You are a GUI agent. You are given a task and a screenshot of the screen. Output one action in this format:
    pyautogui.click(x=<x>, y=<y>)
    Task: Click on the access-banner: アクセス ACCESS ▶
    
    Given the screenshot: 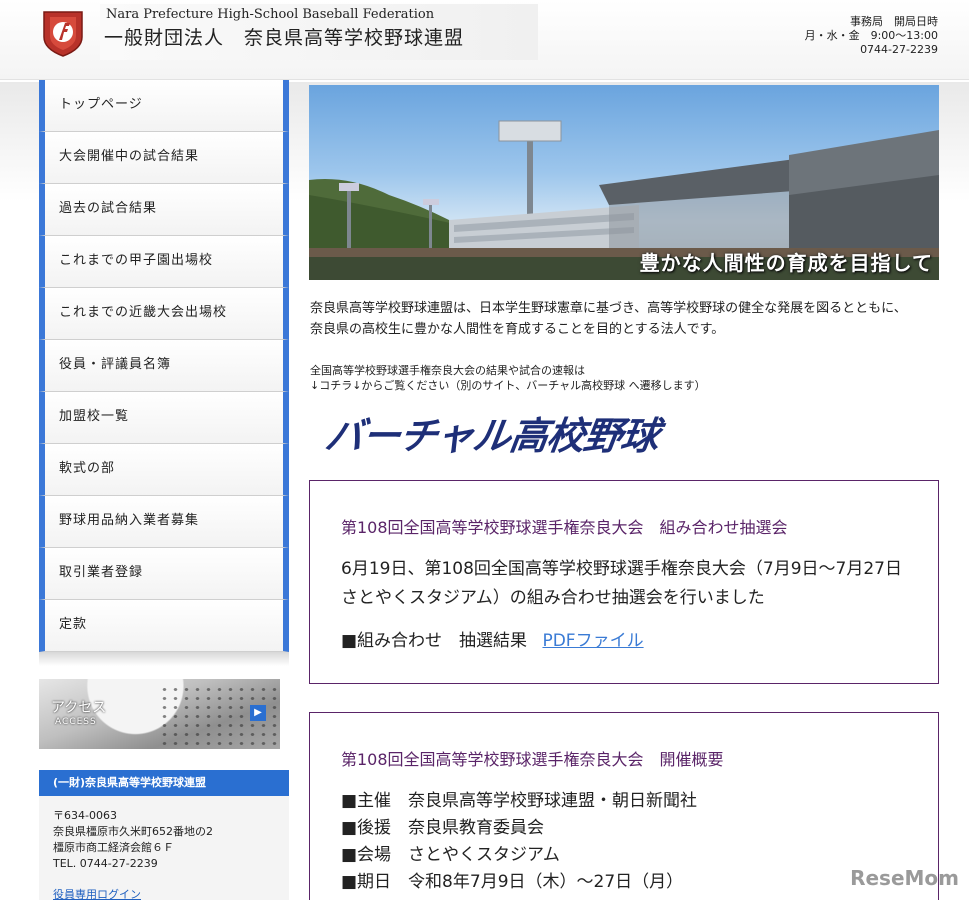 What is the action you would take?
    pyautogui.click(x=159, y=714)
    